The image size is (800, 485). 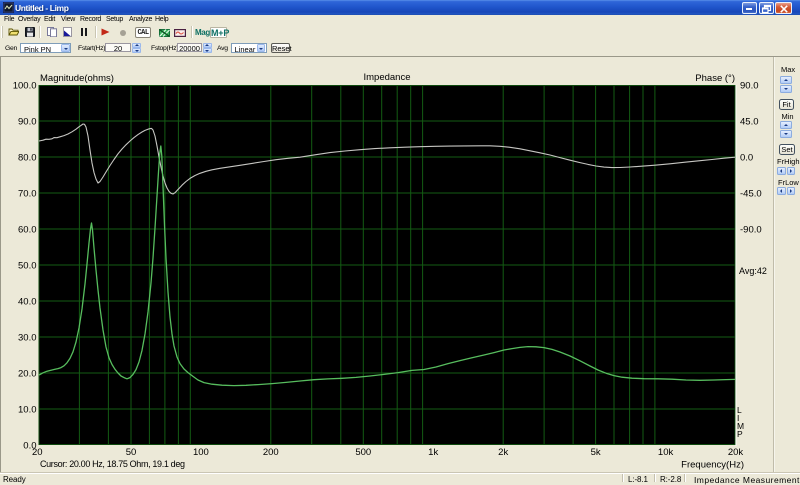 I want to click on svg-text: 20.0, so click(x=27, y=374).